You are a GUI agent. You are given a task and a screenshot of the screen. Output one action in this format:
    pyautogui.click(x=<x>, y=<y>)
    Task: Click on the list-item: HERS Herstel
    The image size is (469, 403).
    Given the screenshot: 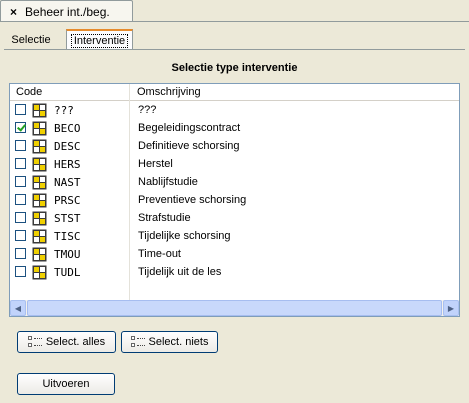 What is the action you would take?
    pyautogui.click(x=234, y=165)
    